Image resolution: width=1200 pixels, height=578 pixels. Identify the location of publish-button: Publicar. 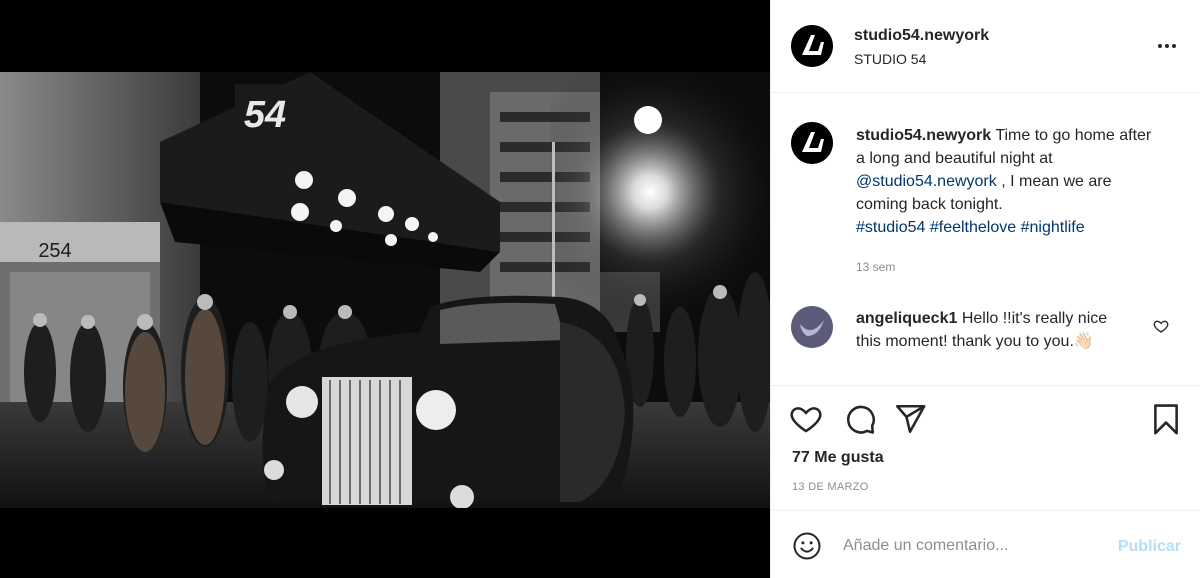
(1149, 547).